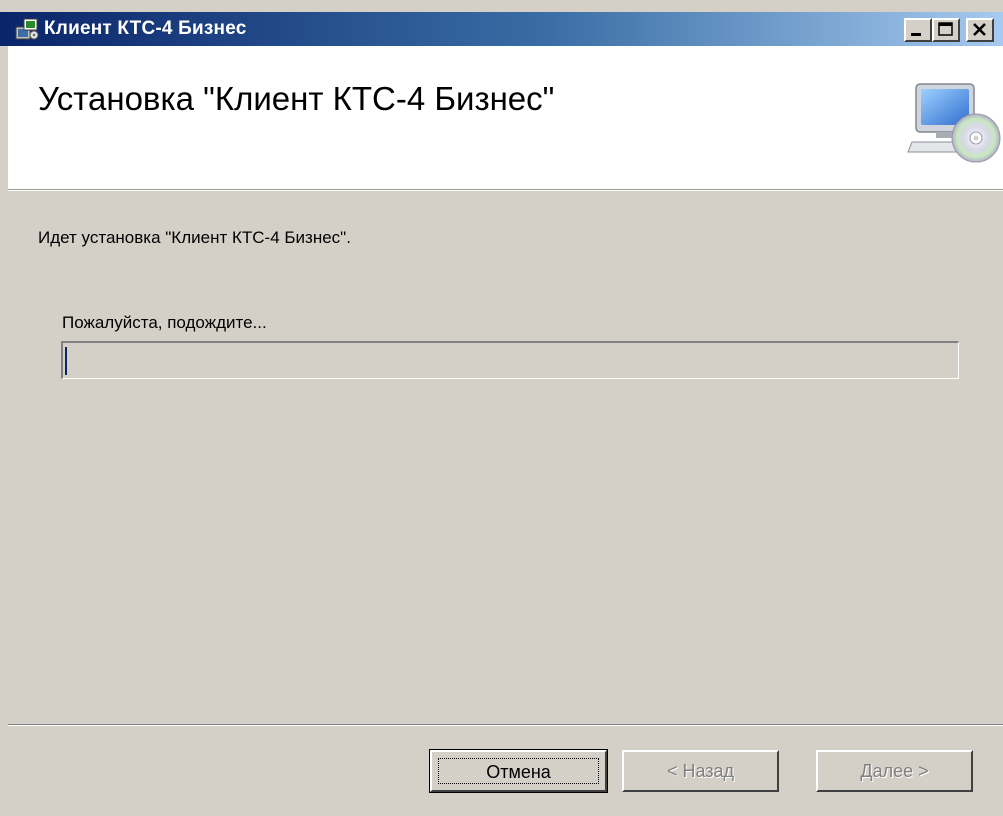  I want to click on close-button, so click(980, 30).